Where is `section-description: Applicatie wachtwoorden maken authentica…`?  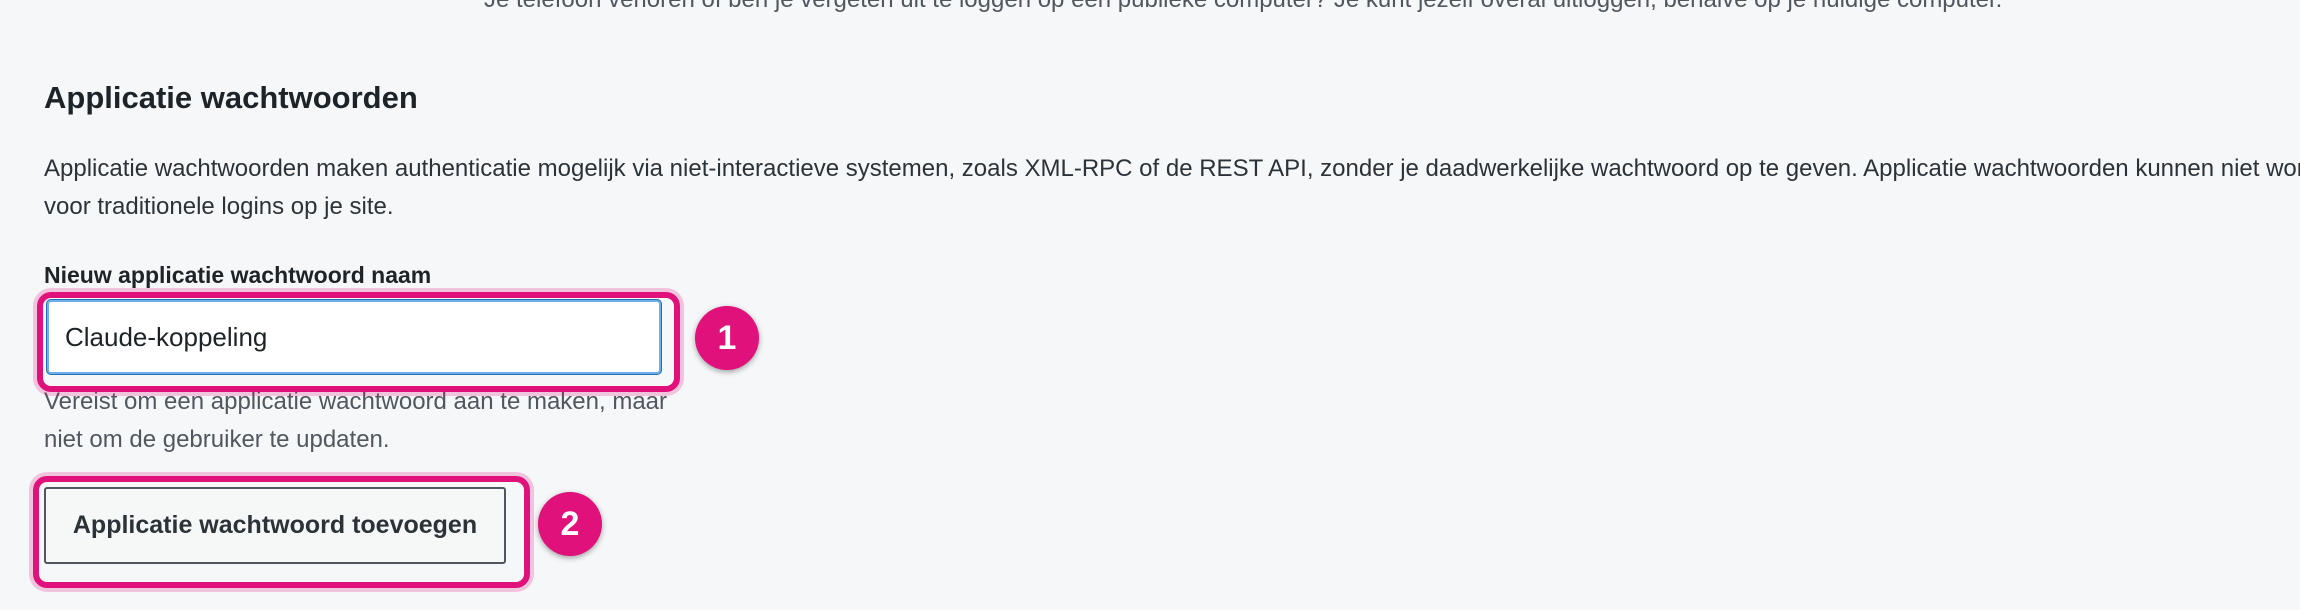 section-description: Applicatie wachtwoorden maken authentica… is located at coordinates (1172, 187).